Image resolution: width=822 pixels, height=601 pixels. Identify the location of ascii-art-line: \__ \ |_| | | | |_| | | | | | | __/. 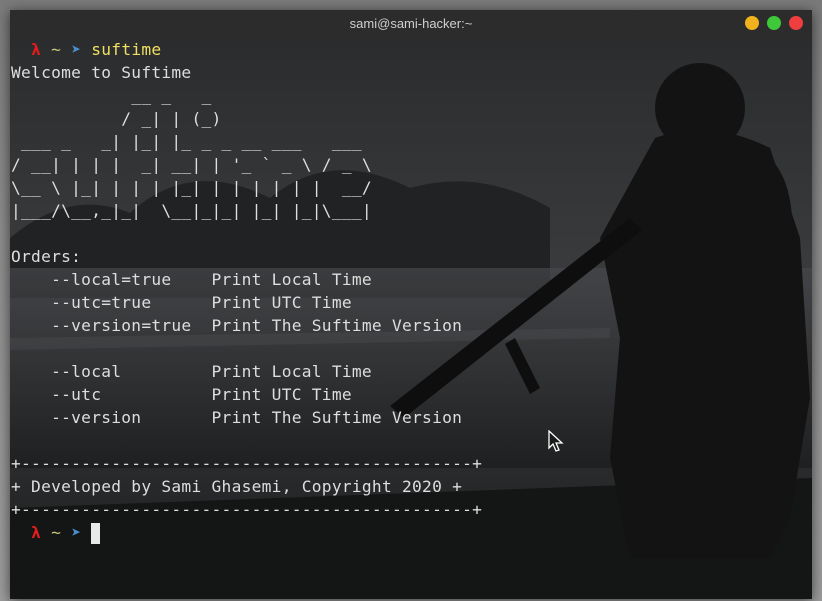
(191, 187).